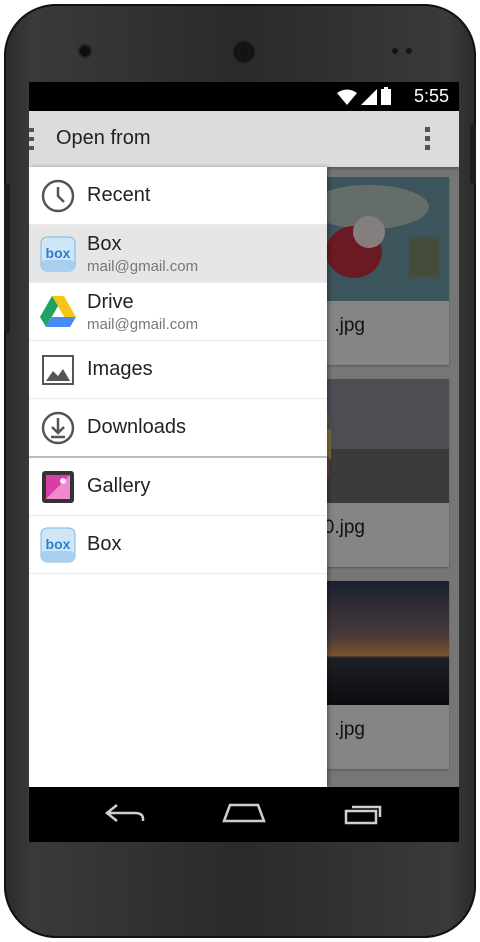 The width and height of the screenshot is (480, 942). What do you see at coordinates (347, 97) in the screenshot?
I see `wifi-icon` at bounding box center [347, 97].